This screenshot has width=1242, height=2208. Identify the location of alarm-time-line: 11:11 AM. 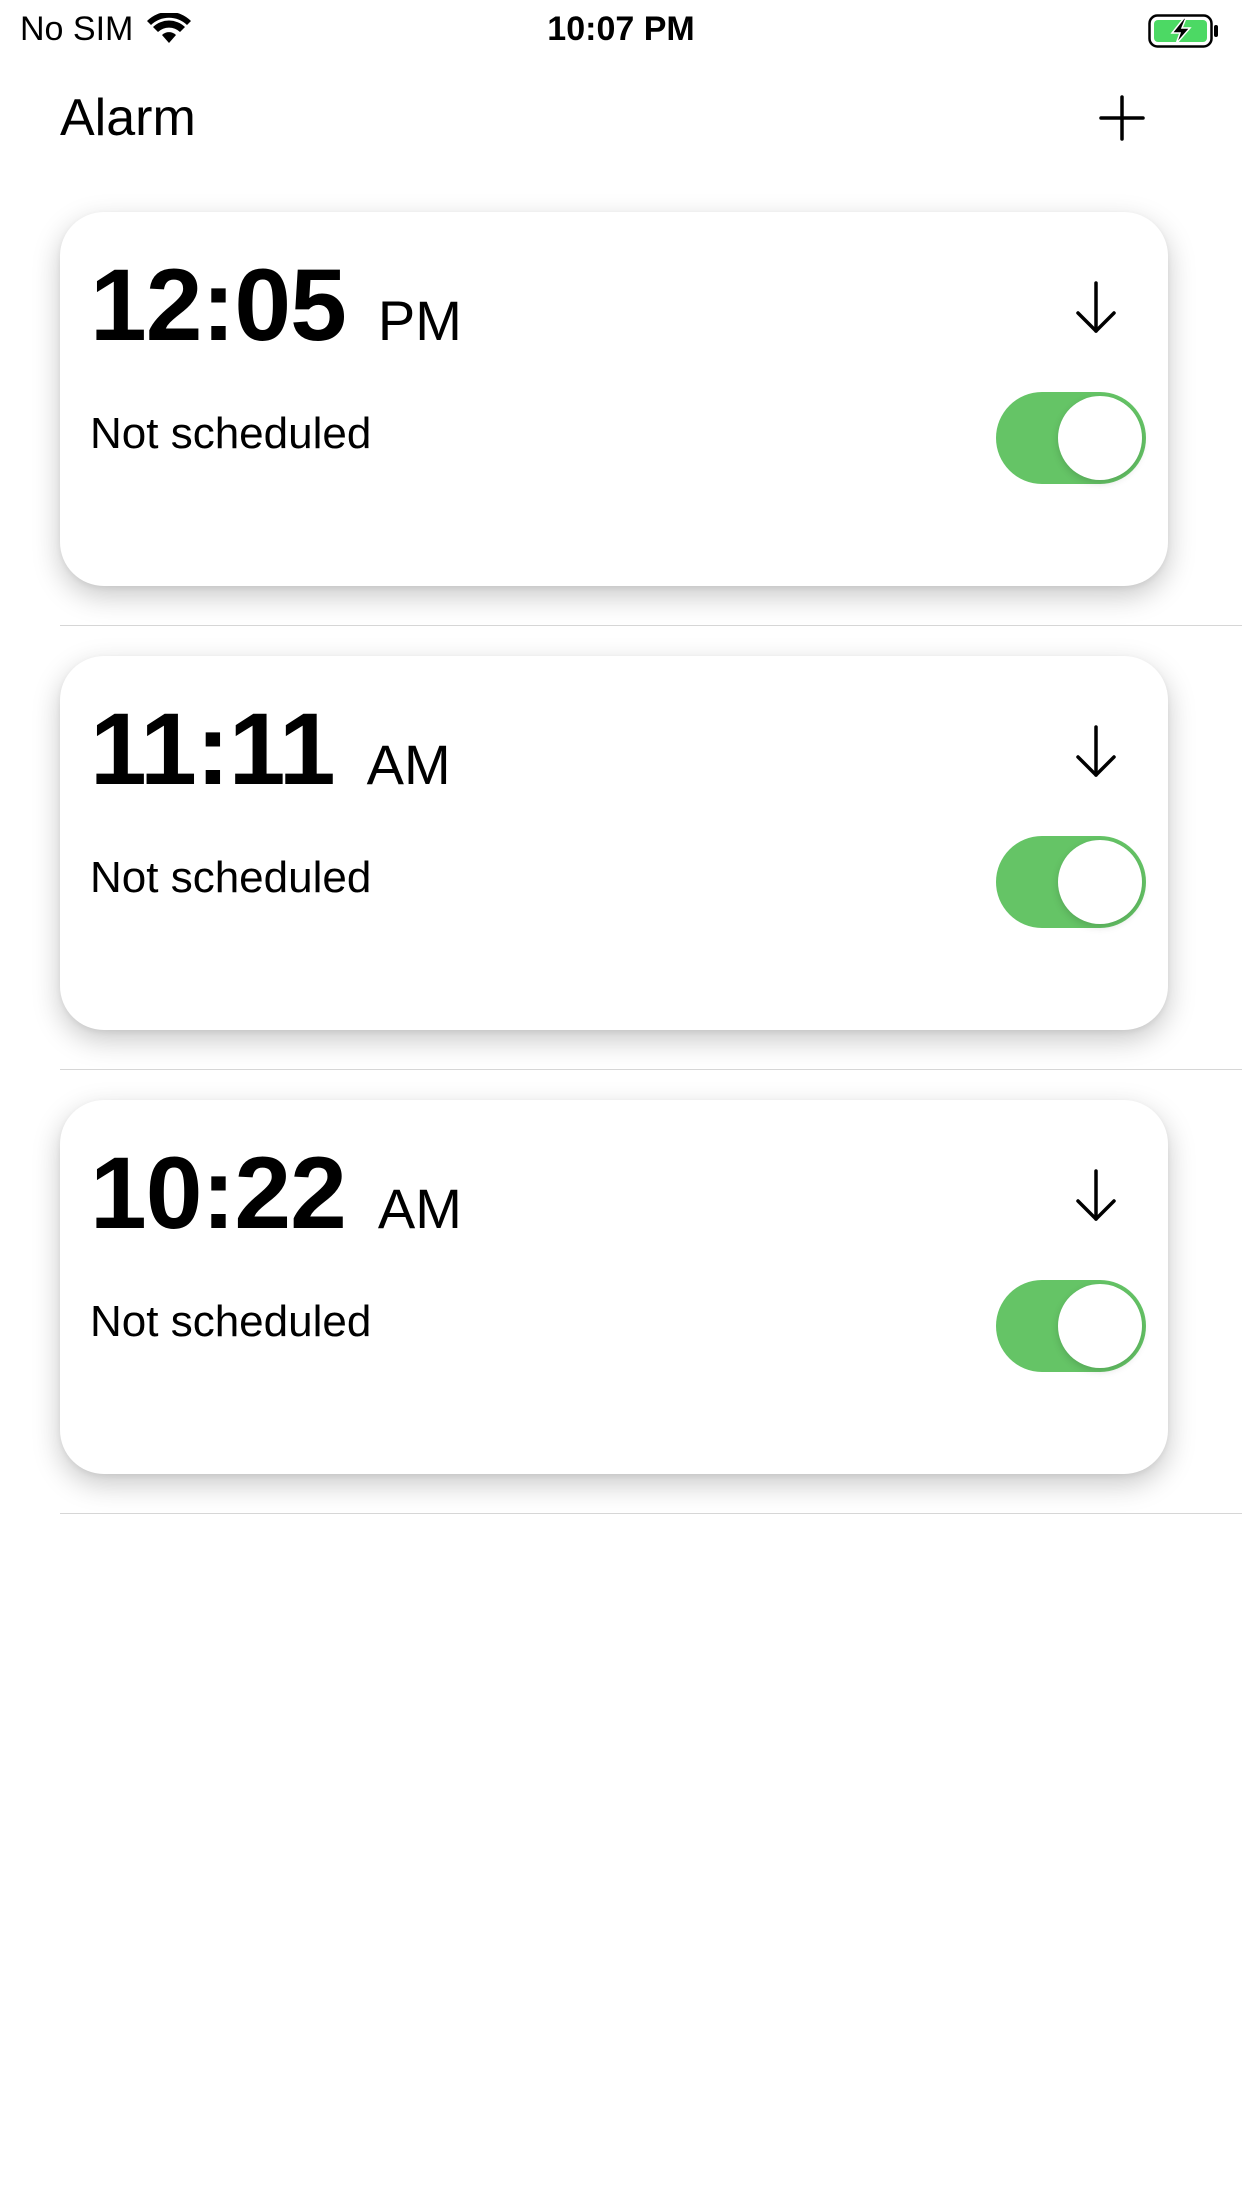
(270, 749).